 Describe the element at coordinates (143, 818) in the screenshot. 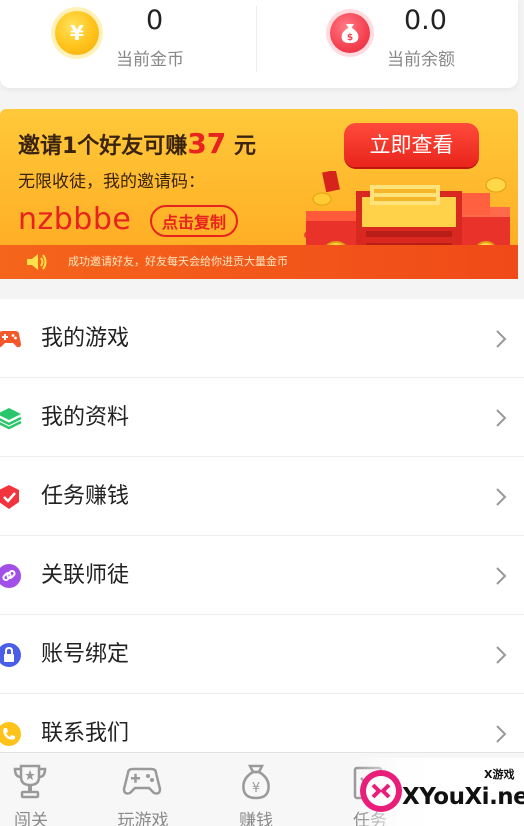

I see `tab-label: 玩游戏` at that location.